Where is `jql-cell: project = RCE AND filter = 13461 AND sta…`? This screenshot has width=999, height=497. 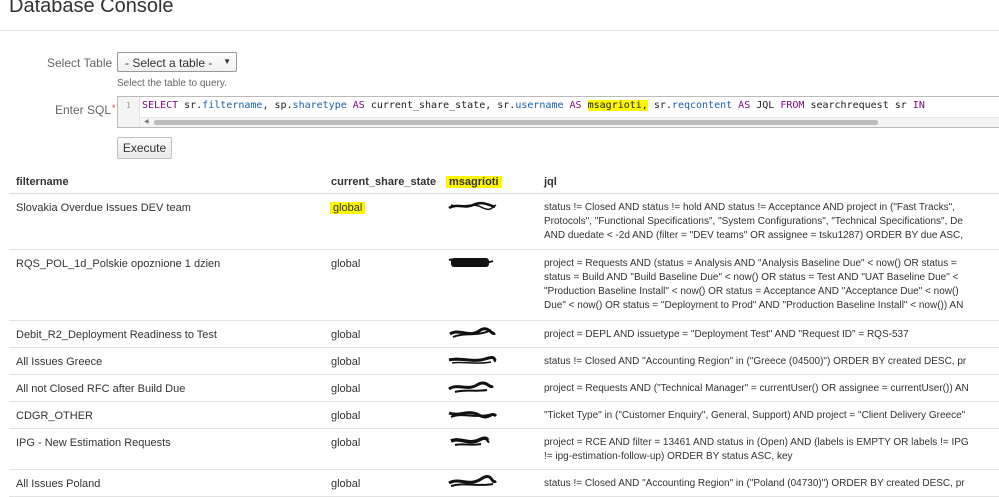 jql-cell: project = RCE AND filter = 13461 AND sta… is located at coordinates (756, 449).